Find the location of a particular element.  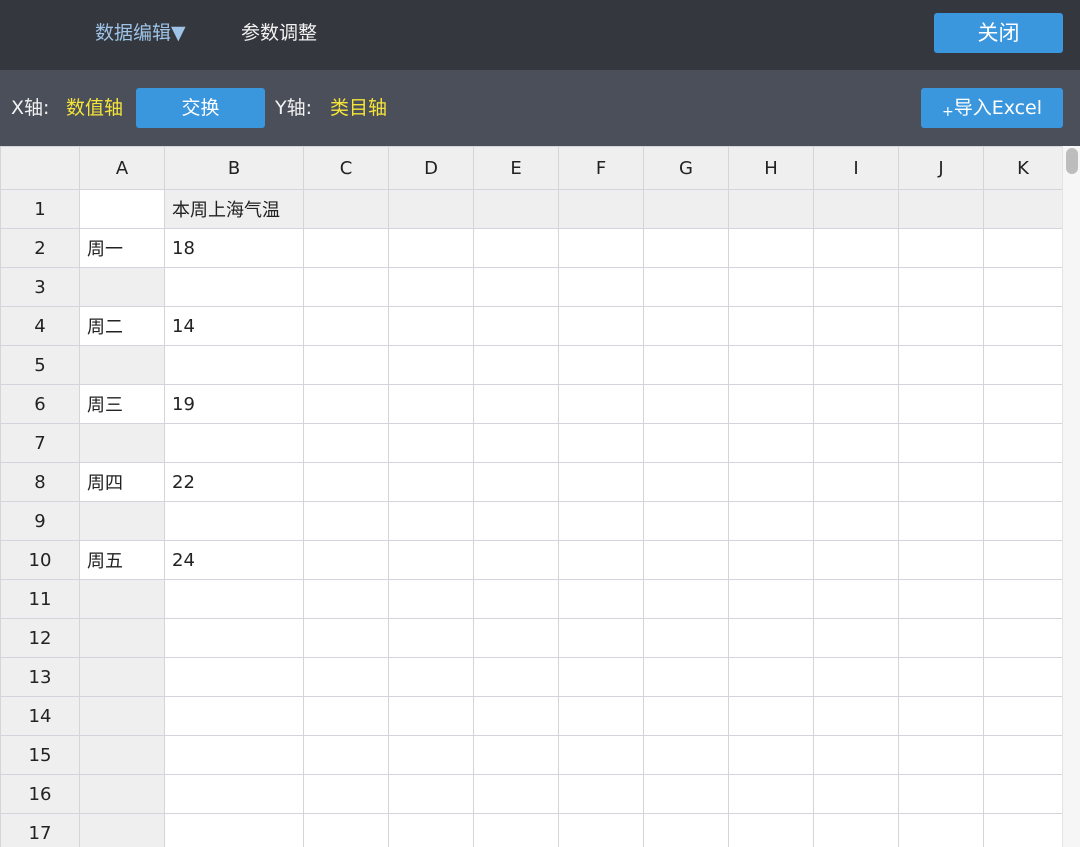

grid-cell: 周二 is located at coordinates (122, 326).